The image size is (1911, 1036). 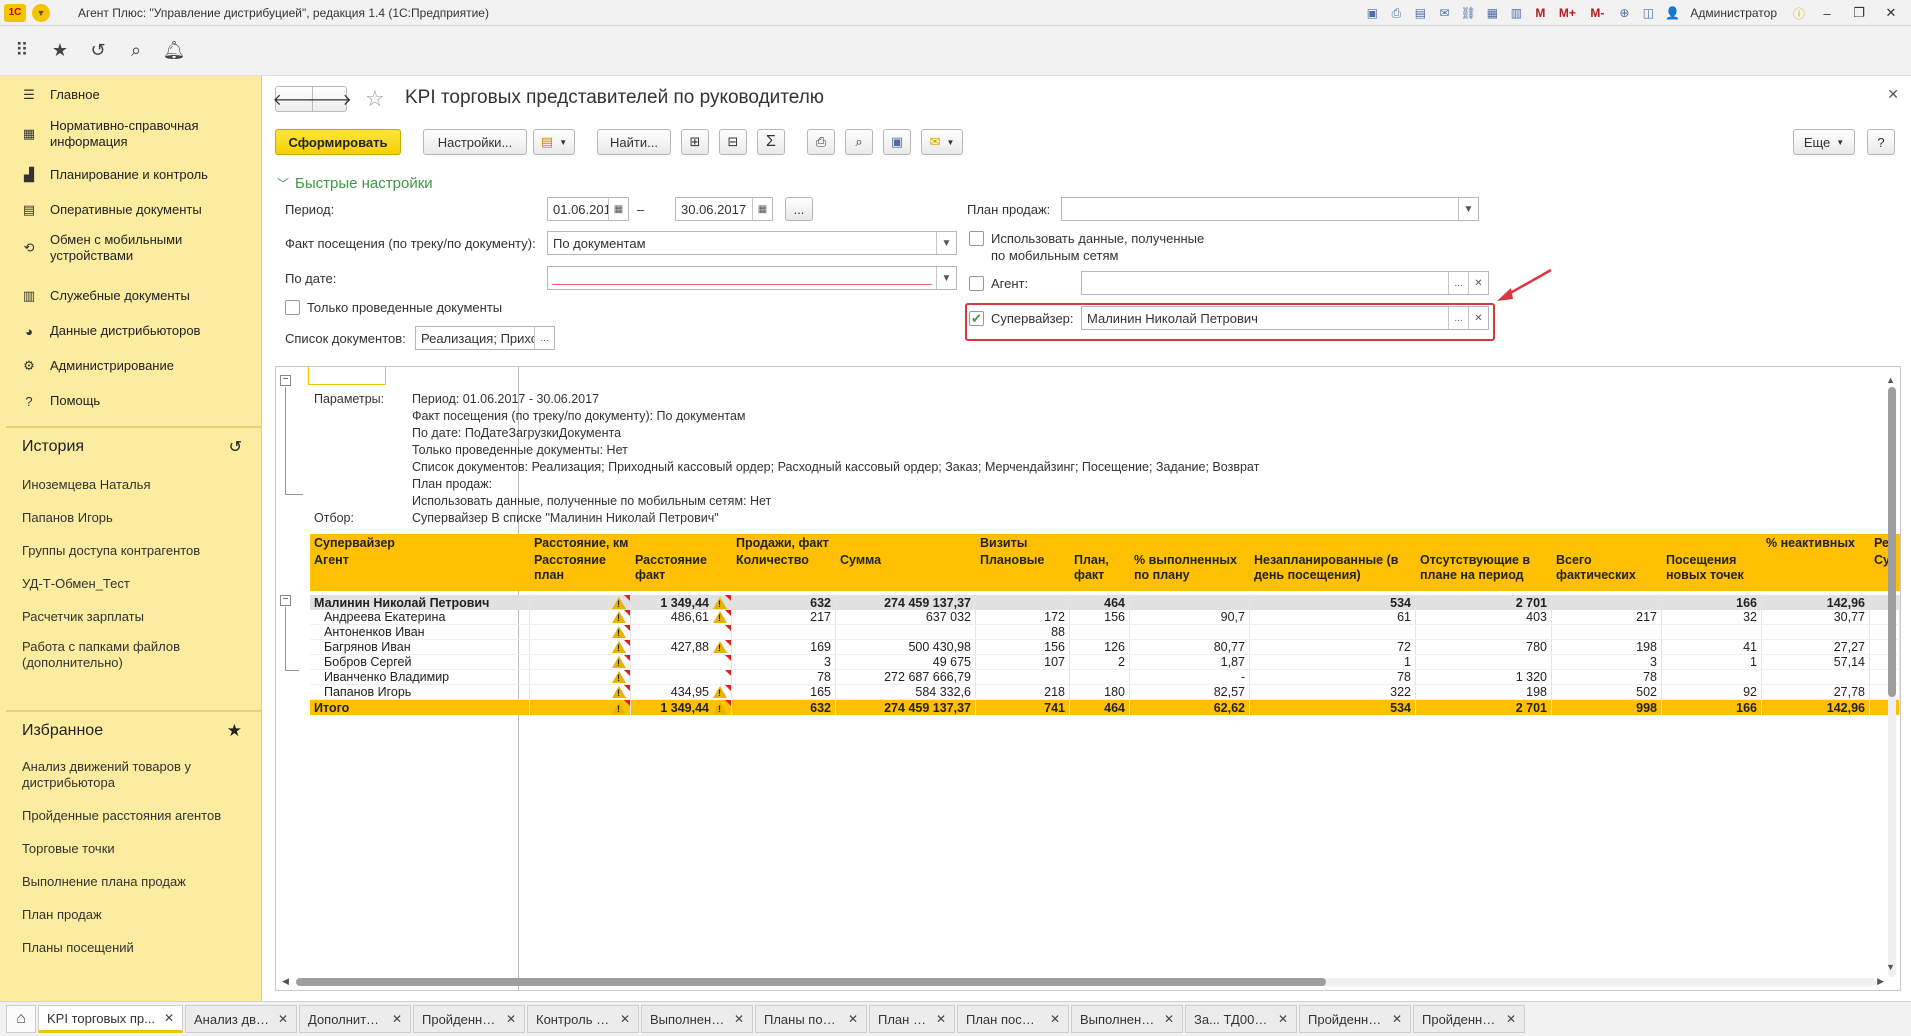 What do you see at coordinates (1733, 13) in the screenshot?
I see `user-name: Администратор` at bounding box center [1733, 13].